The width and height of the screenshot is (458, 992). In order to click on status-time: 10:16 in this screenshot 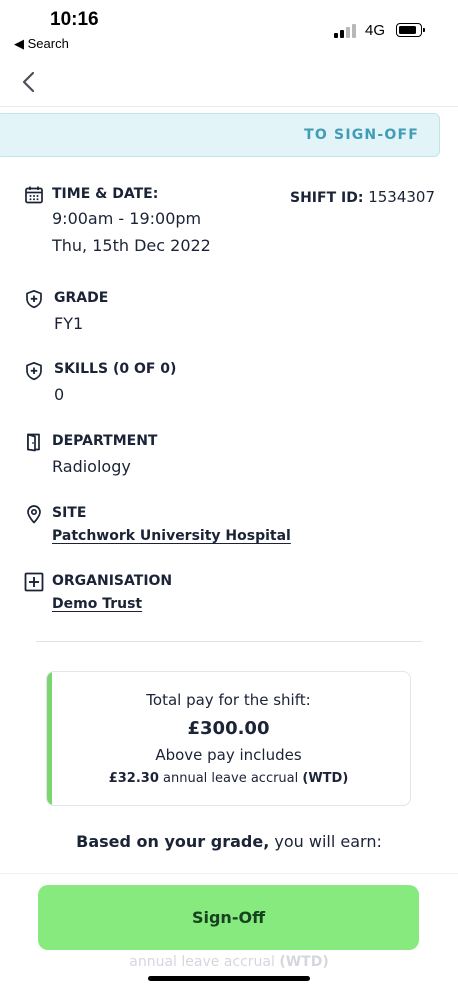, I will do `click(74, 19)`.